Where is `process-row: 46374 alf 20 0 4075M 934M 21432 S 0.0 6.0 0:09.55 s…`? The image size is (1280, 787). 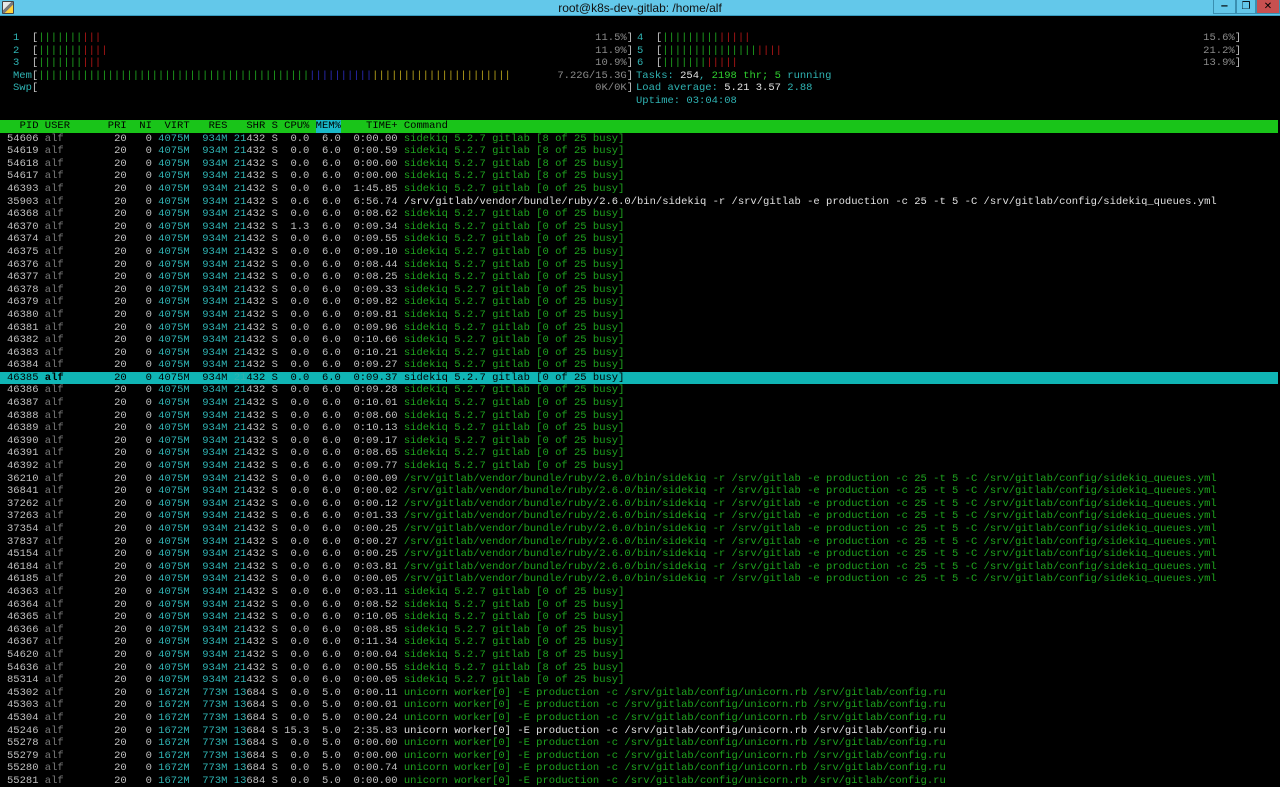
process-row: 46374 alf 20 0 4075M 934M 21432 S 0.0 6.0 0:09.55 s… is located at coordinates (639, 239).